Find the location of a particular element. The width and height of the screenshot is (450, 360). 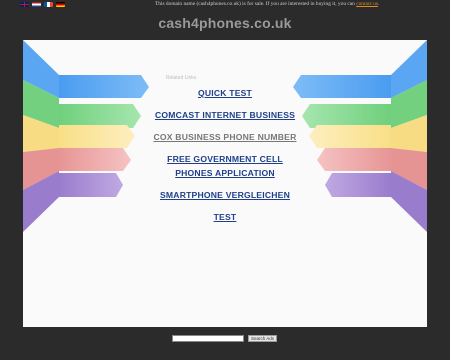

fr-flag-icon is located at coordinates (48, 4).